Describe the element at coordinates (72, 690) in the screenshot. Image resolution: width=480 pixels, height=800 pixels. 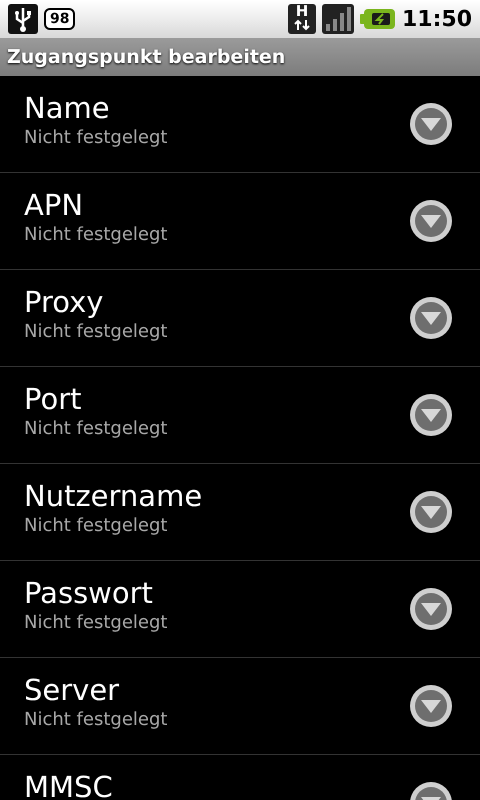
I see `preference-title: Server` at that location.